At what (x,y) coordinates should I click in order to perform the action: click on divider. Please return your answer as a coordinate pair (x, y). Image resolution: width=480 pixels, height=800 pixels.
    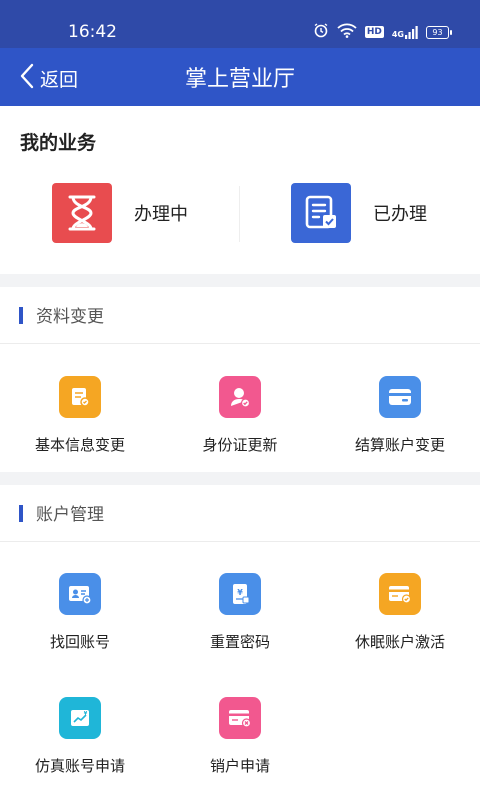
    Looking at the image, I should click on (239, 214).